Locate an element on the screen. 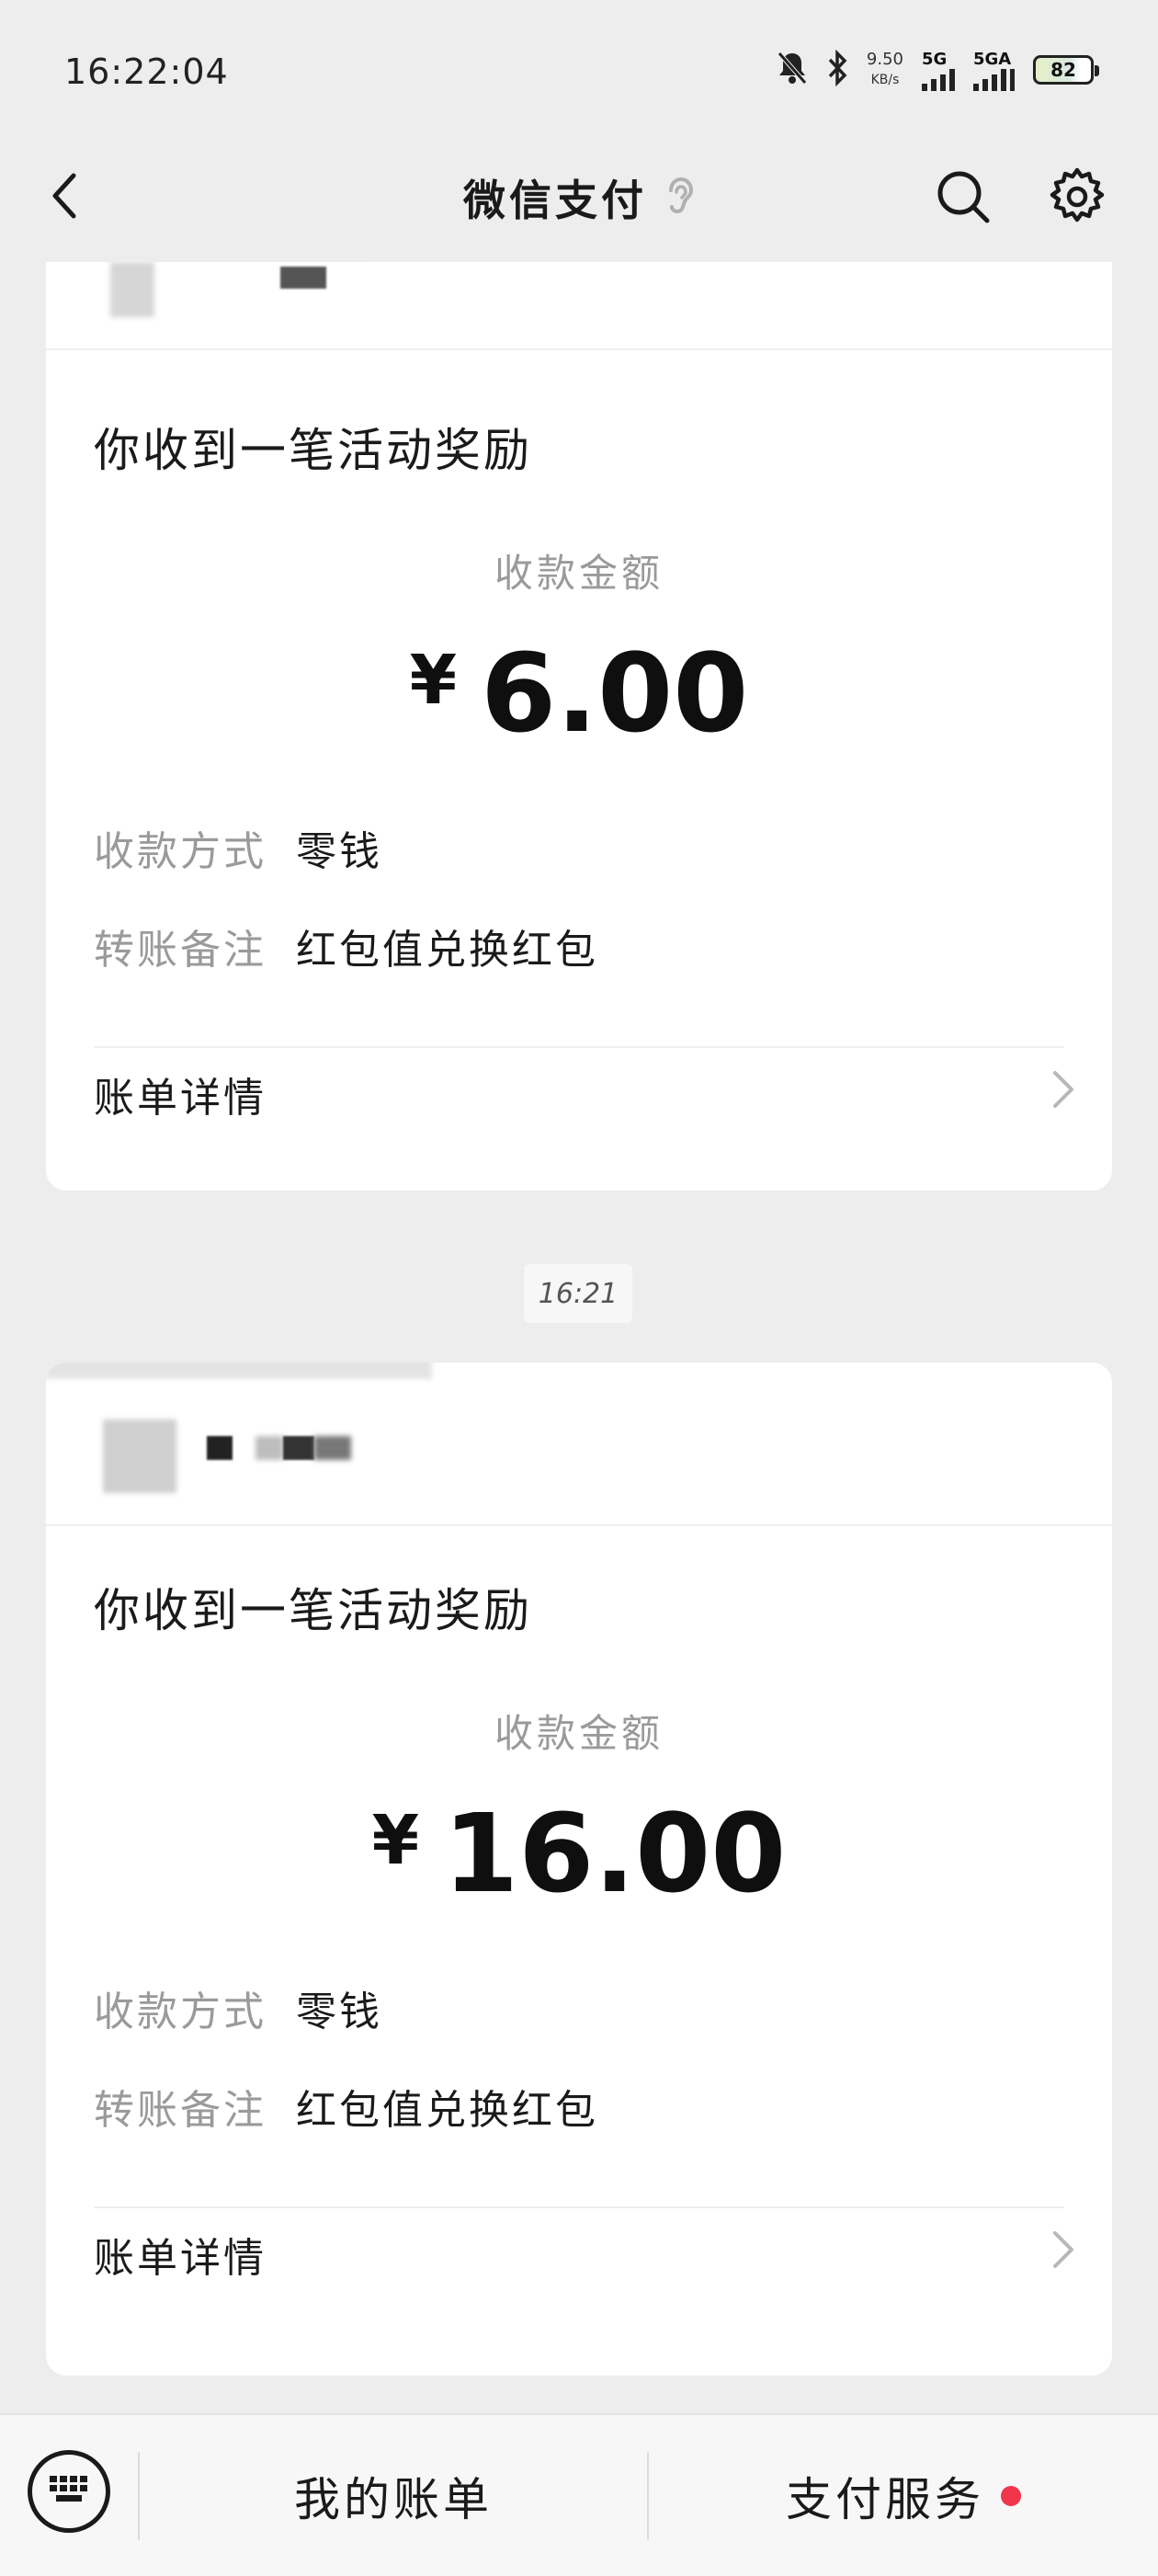 The image size is (1158, 2576). signal-5ga: 5GA is located at coordinates (994, 70).